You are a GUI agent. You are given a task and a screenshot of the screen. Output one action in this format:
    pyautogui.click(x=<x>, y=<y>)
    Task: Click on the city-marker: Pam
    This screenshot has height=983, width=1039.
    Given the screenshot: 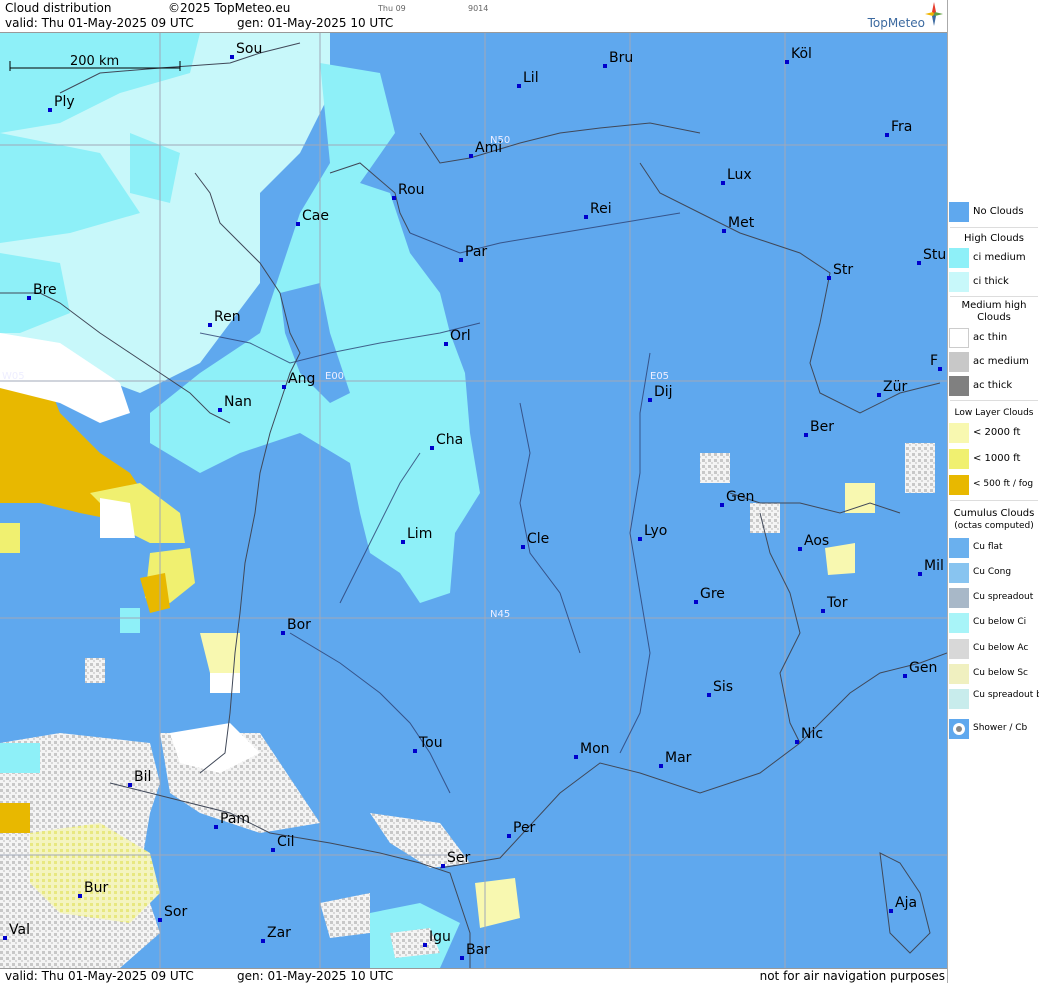 What is the action you would take?
    pyautogui.click(x=232, y=820)
    